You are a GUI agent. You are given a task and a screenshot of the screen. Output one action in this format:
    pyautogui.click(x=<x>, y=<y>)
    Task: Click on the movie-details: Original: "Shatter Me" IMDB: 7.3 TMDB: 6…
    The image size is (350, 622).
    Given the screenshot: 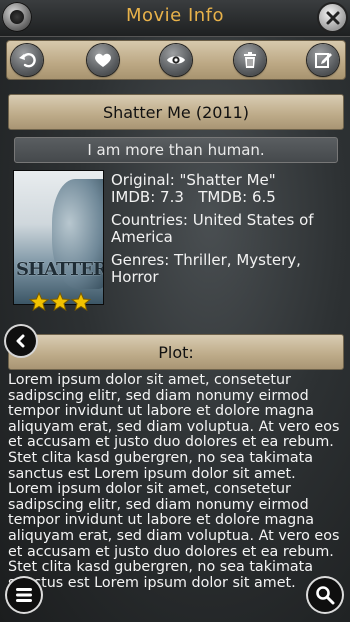 What is the action you would take?
    pyautogui.click(x=226, y=229)
    